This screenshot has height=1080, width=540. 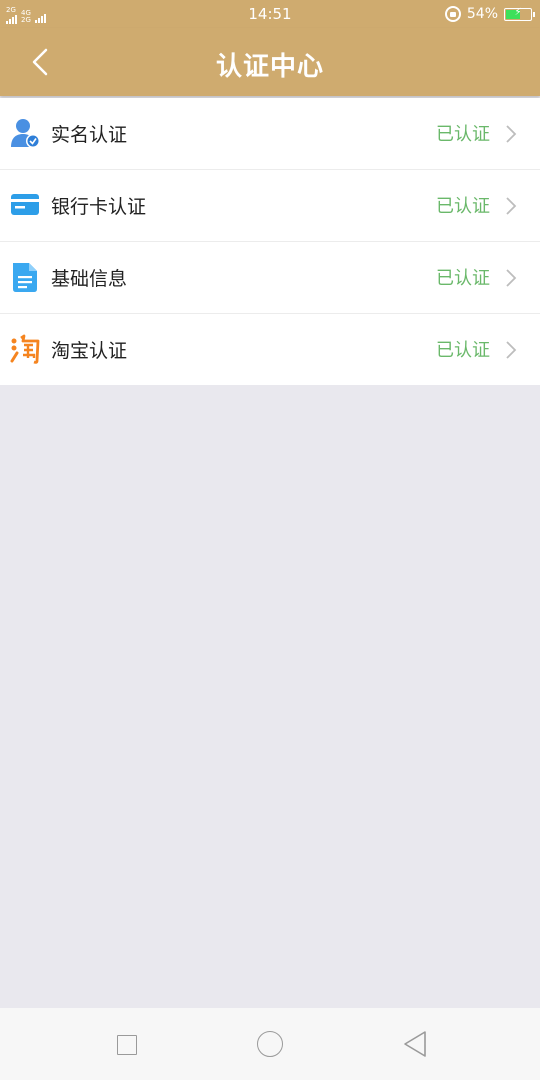 I want to click on list-item-bank-card: 银行卡认证 已认证, so click(x=270, y=206).